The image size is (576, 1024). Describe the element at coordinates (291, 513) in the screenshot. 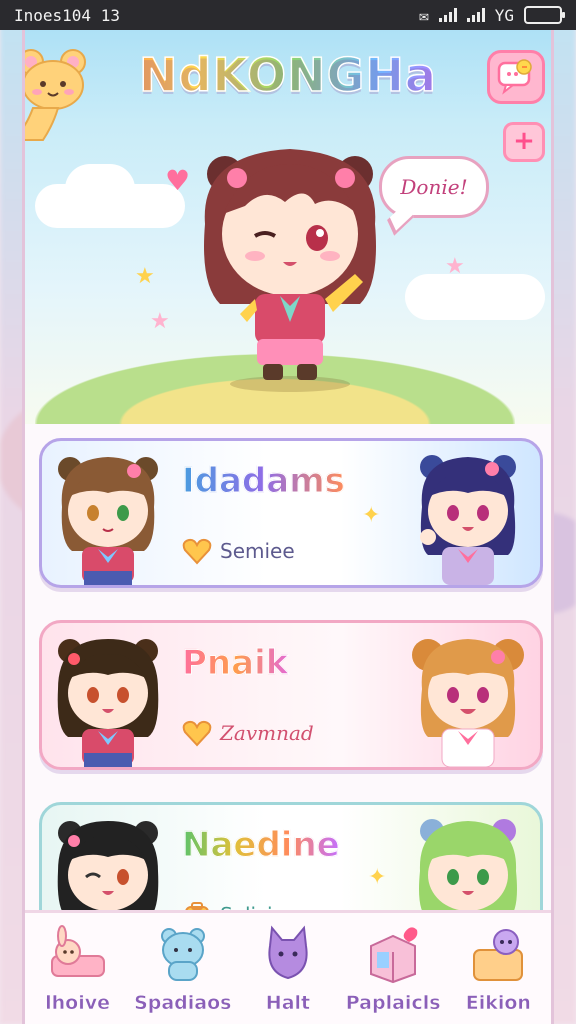

I see `character-card: Idadams Semiee ✦` at that location.